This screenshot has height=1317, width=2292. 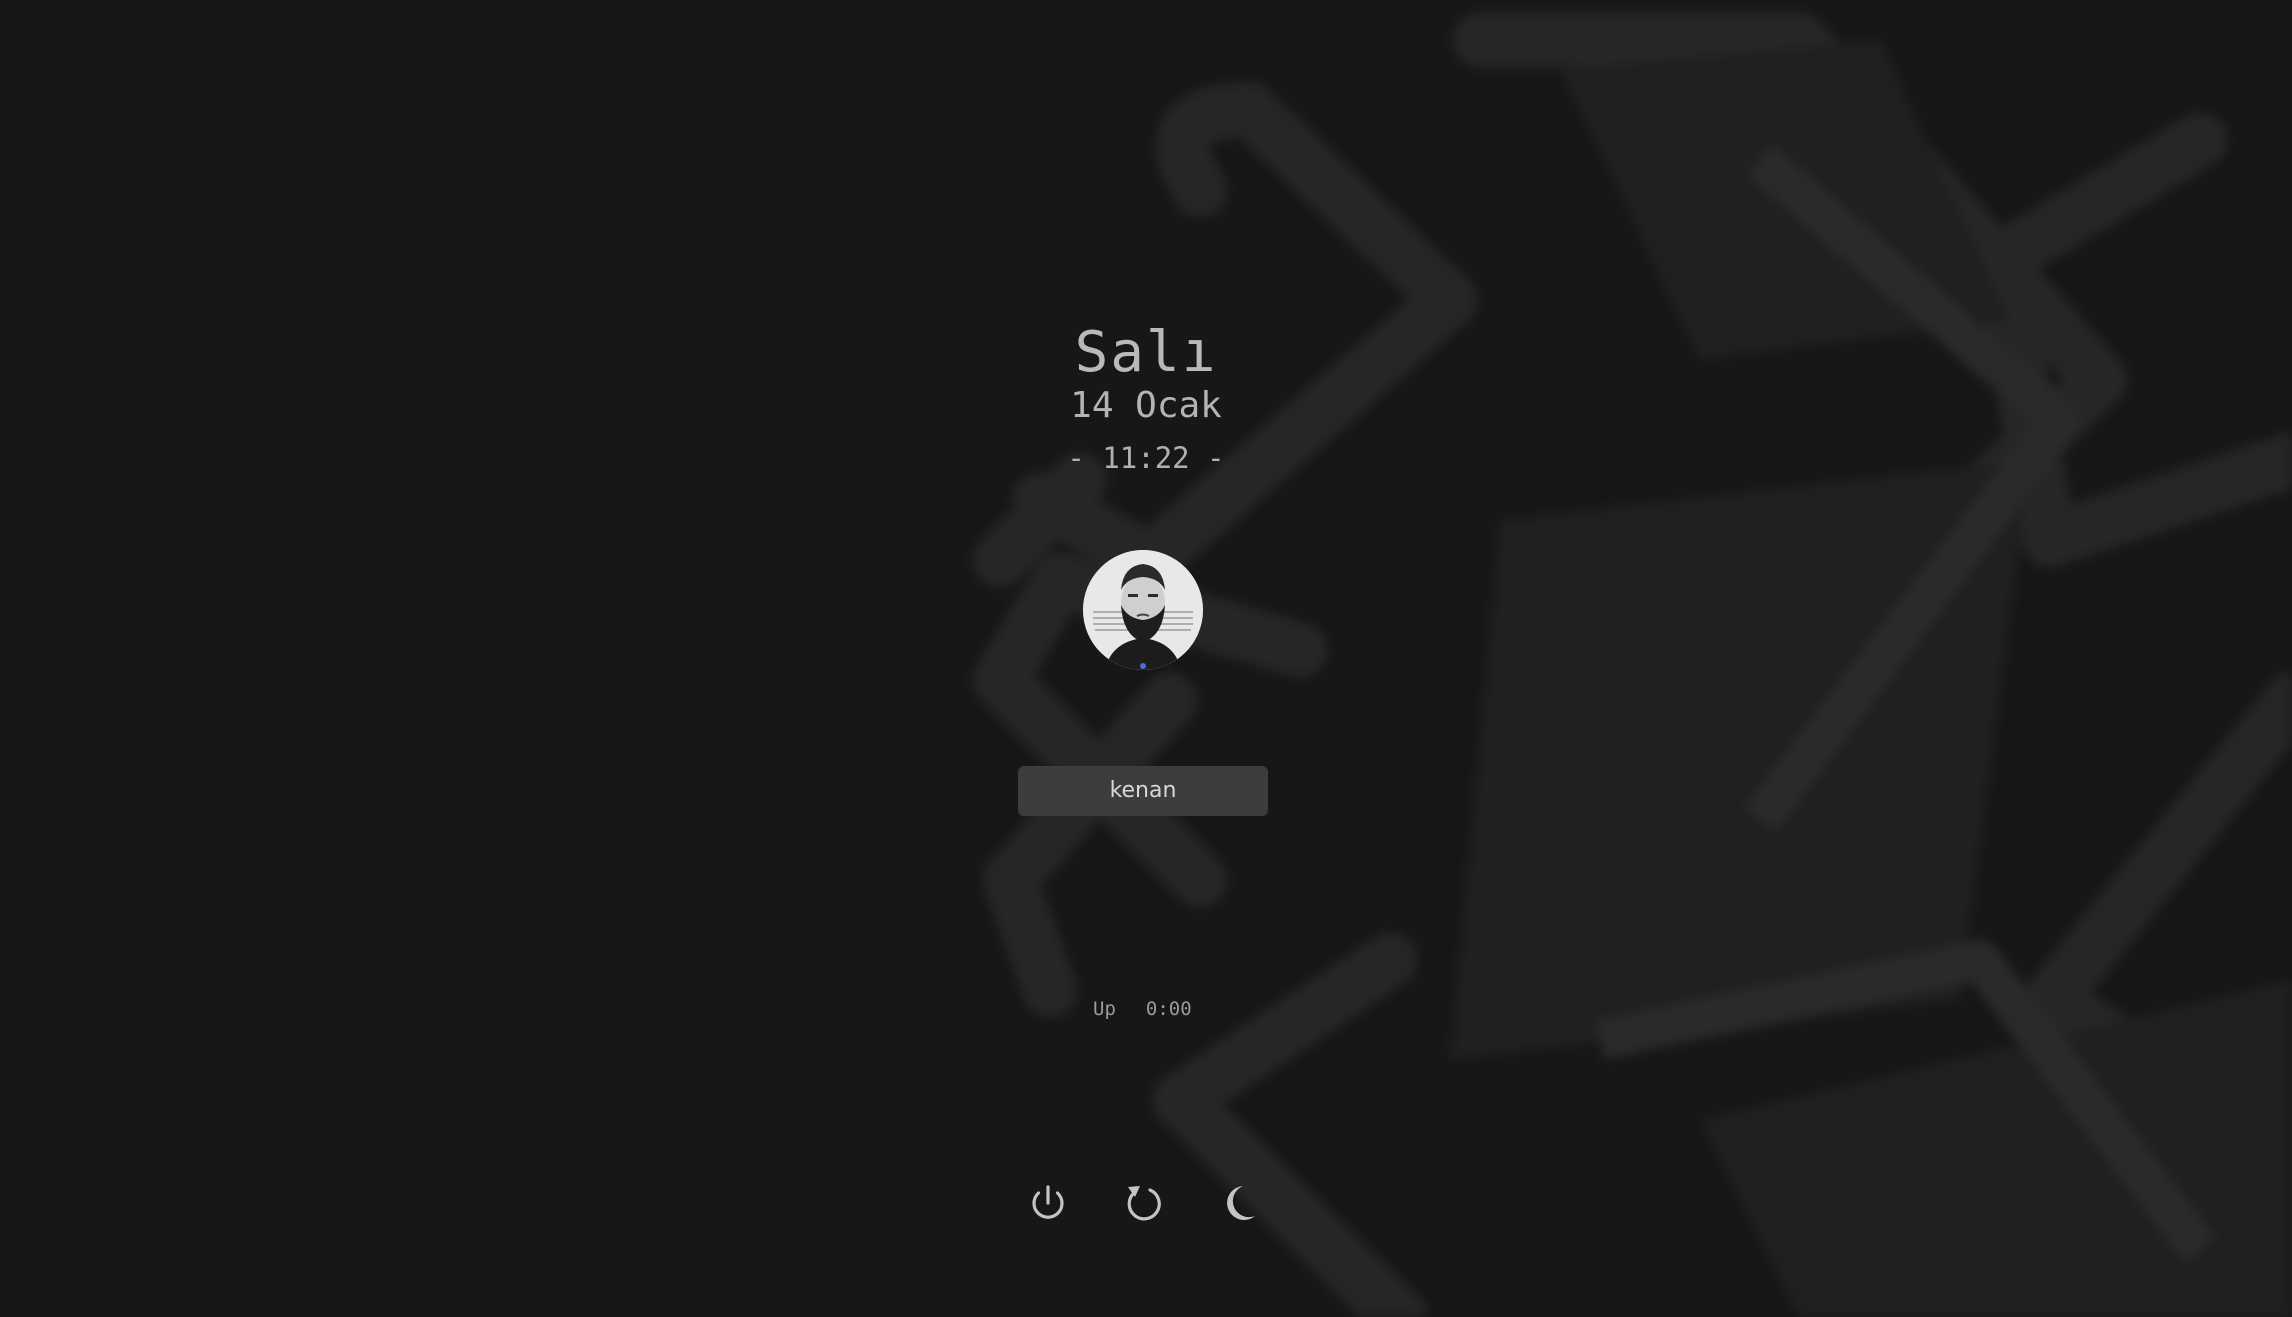 What do you see at coordinates (1146, 352) in the screenshot?
I see `day-label: Salı` at bounding box center [1146, 352].